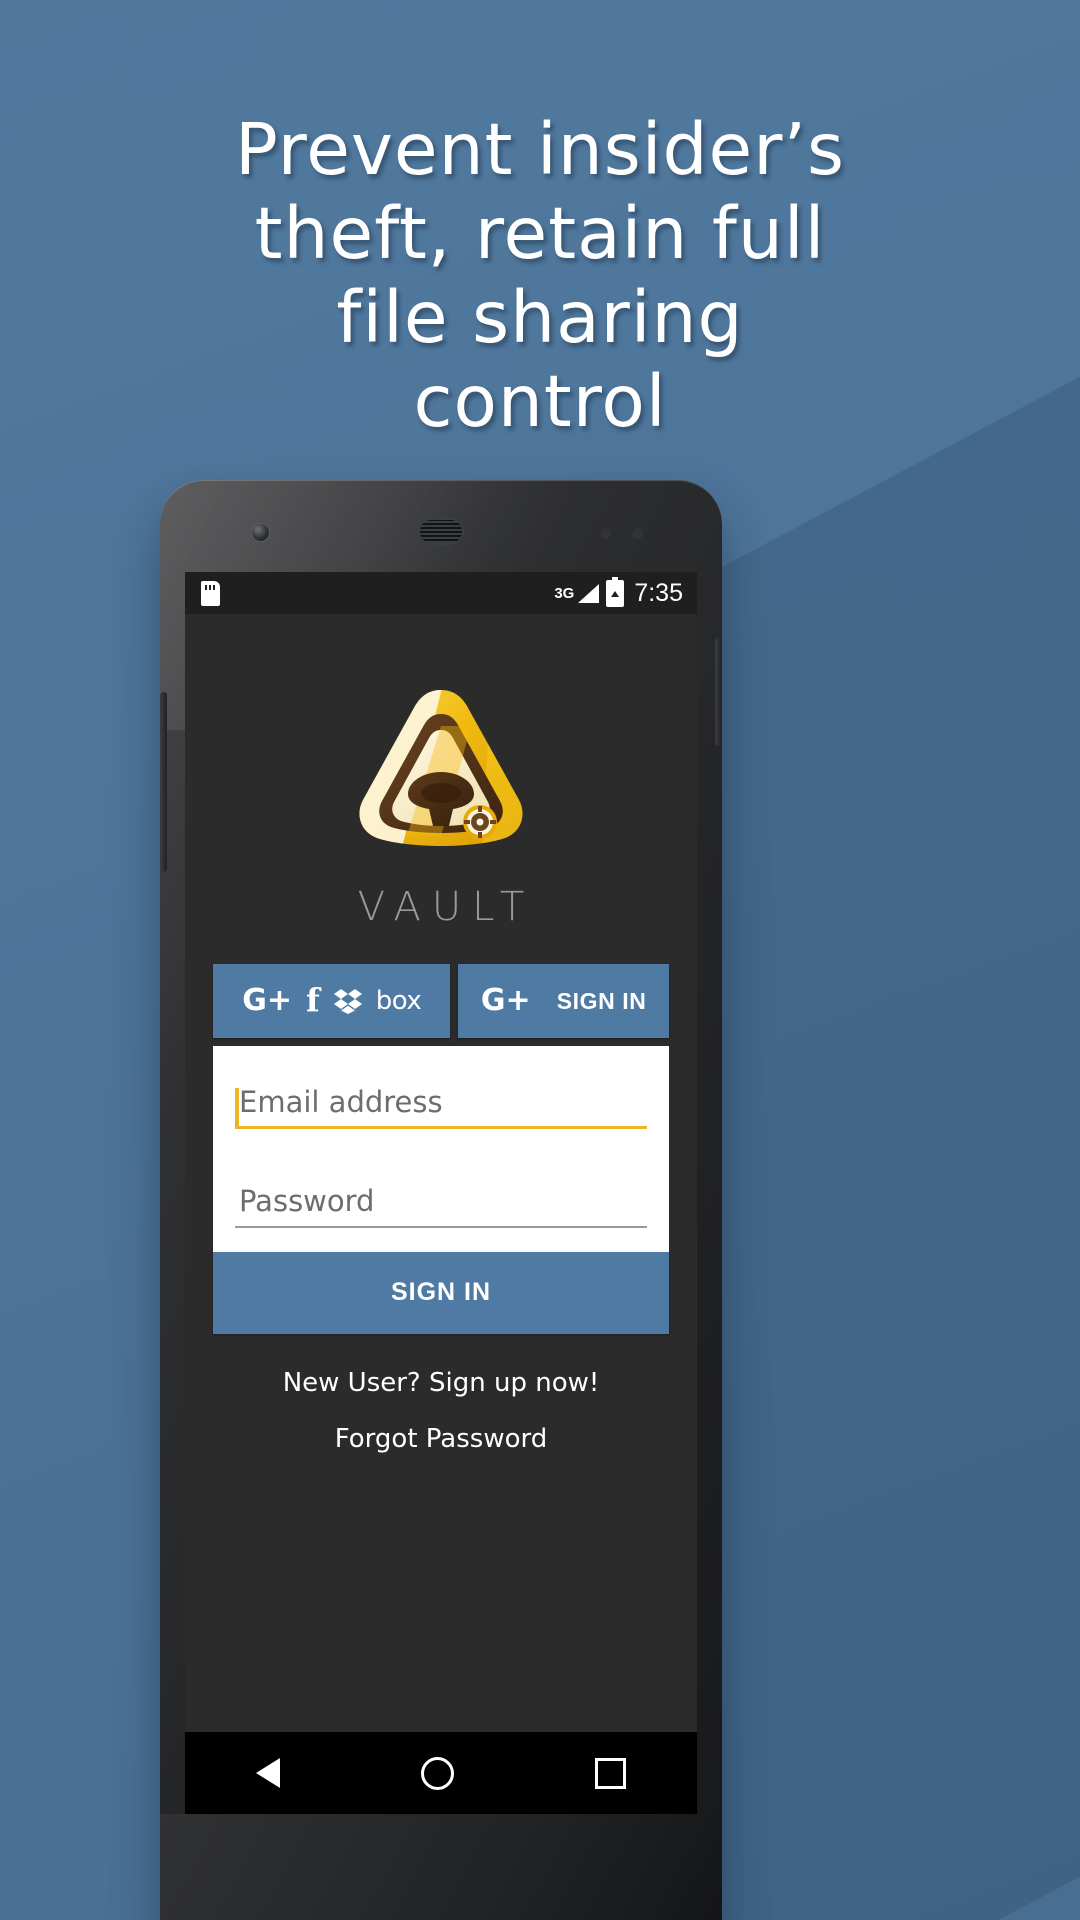  I want to click on vault-wordmark: VAULT, so click(446, 907).